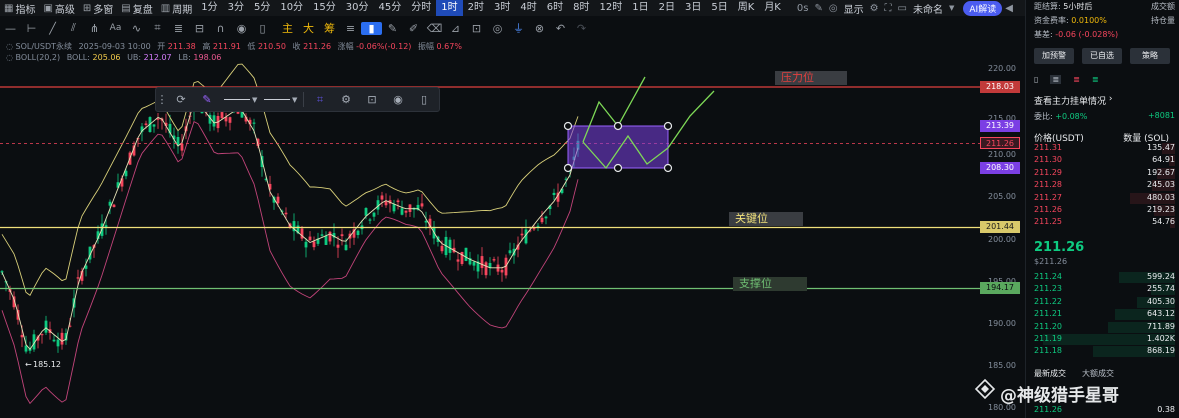 The height and width of the screenshot is (418, 1179). What do you see at coordinates (766, 219) in the screenshot?
I see `key-level-label: 关键位` at bounding box center [766, 219].